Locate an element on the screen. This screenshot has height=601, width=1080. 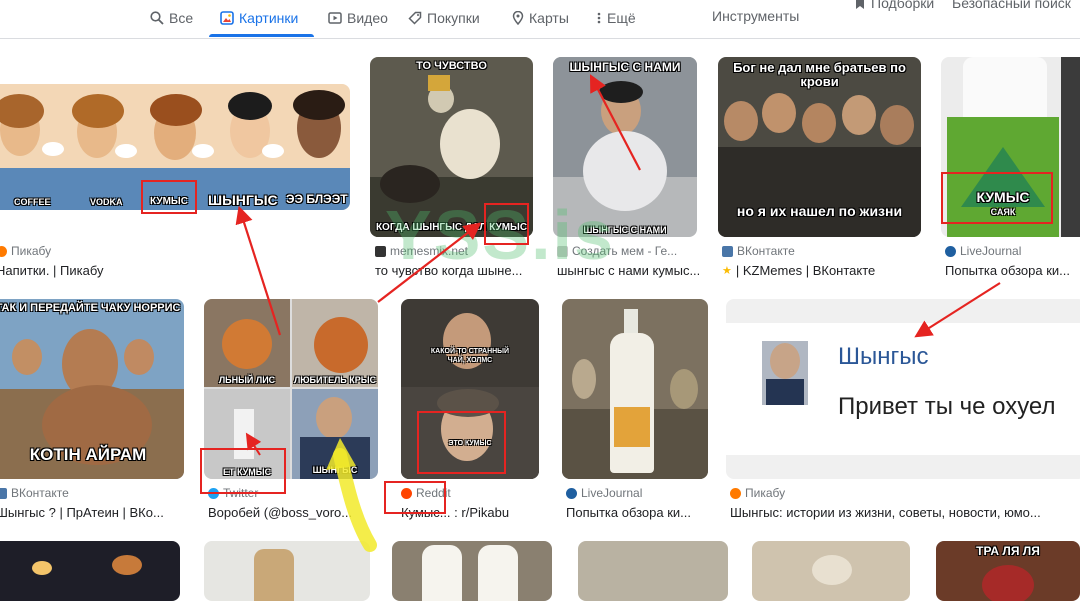
label-ee-blaet: ЭЭ БЛЭЭТ is located at coordinates (317, 199).